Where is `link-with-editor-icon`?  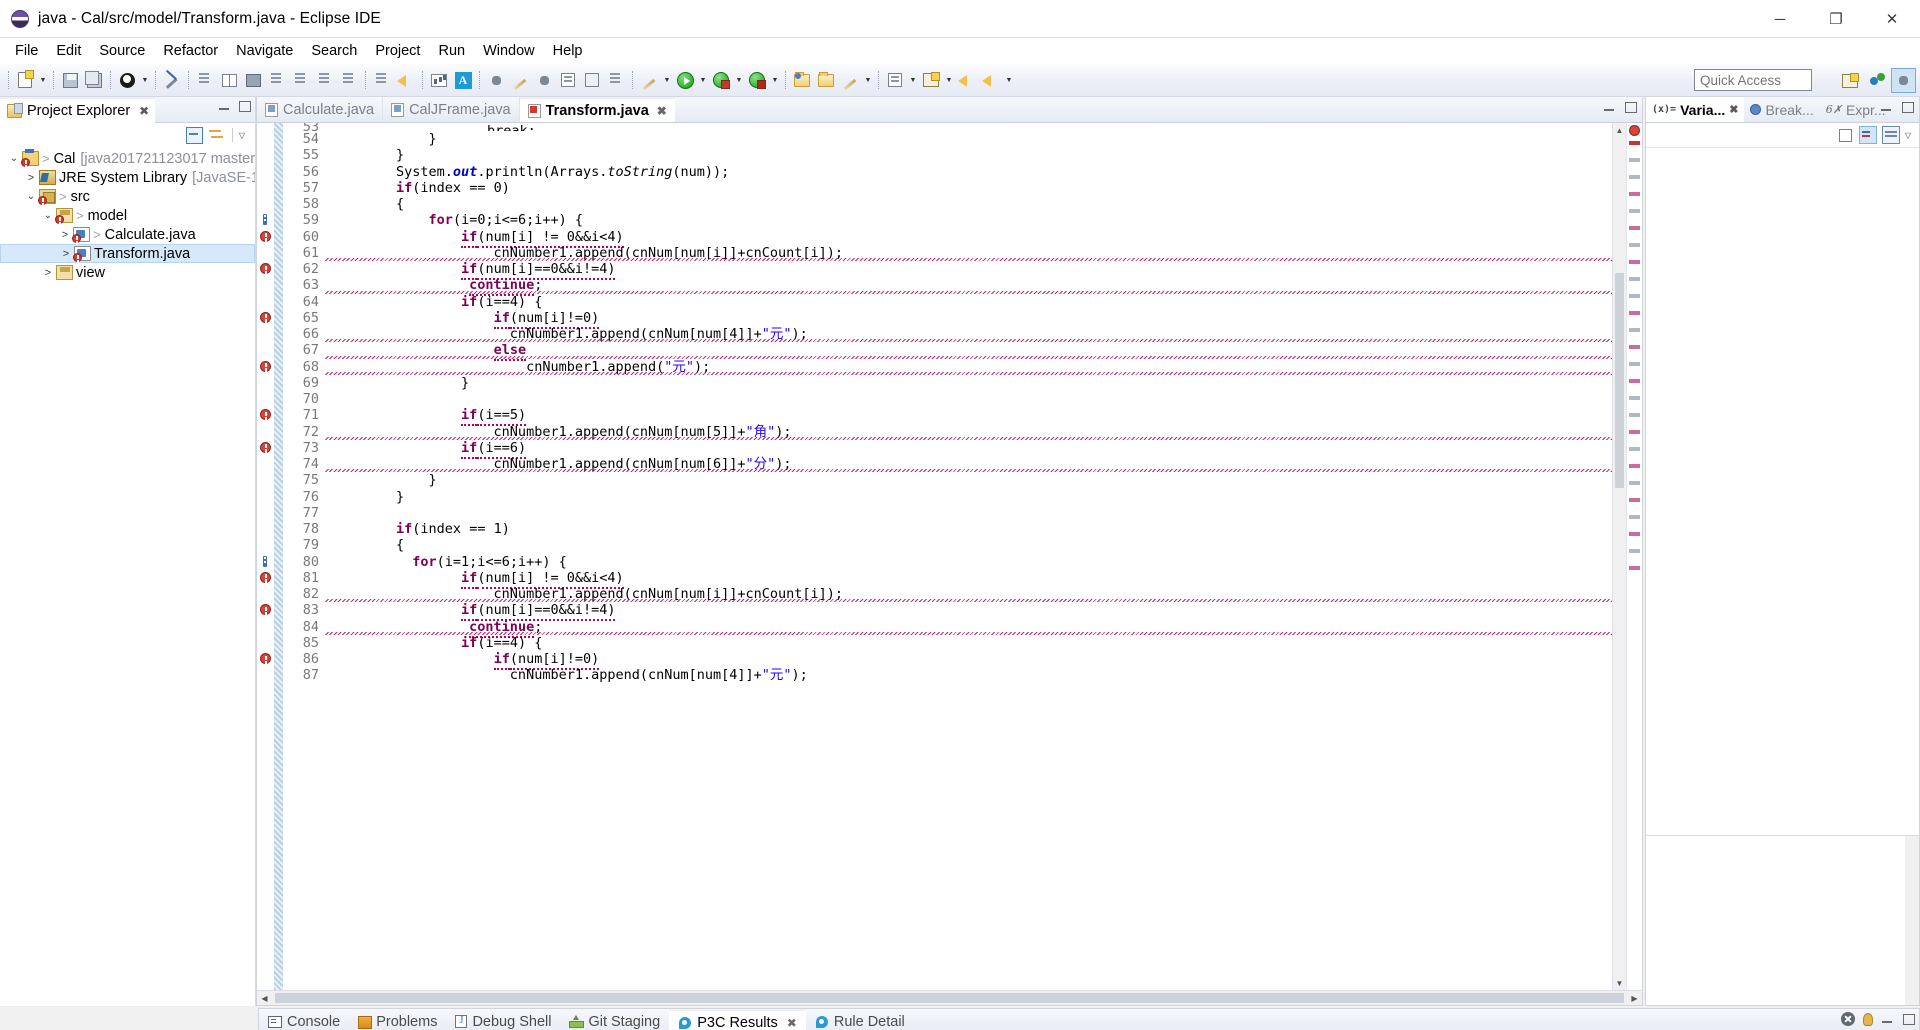 link-with-editor-icon is located at coordinates (217, 135).